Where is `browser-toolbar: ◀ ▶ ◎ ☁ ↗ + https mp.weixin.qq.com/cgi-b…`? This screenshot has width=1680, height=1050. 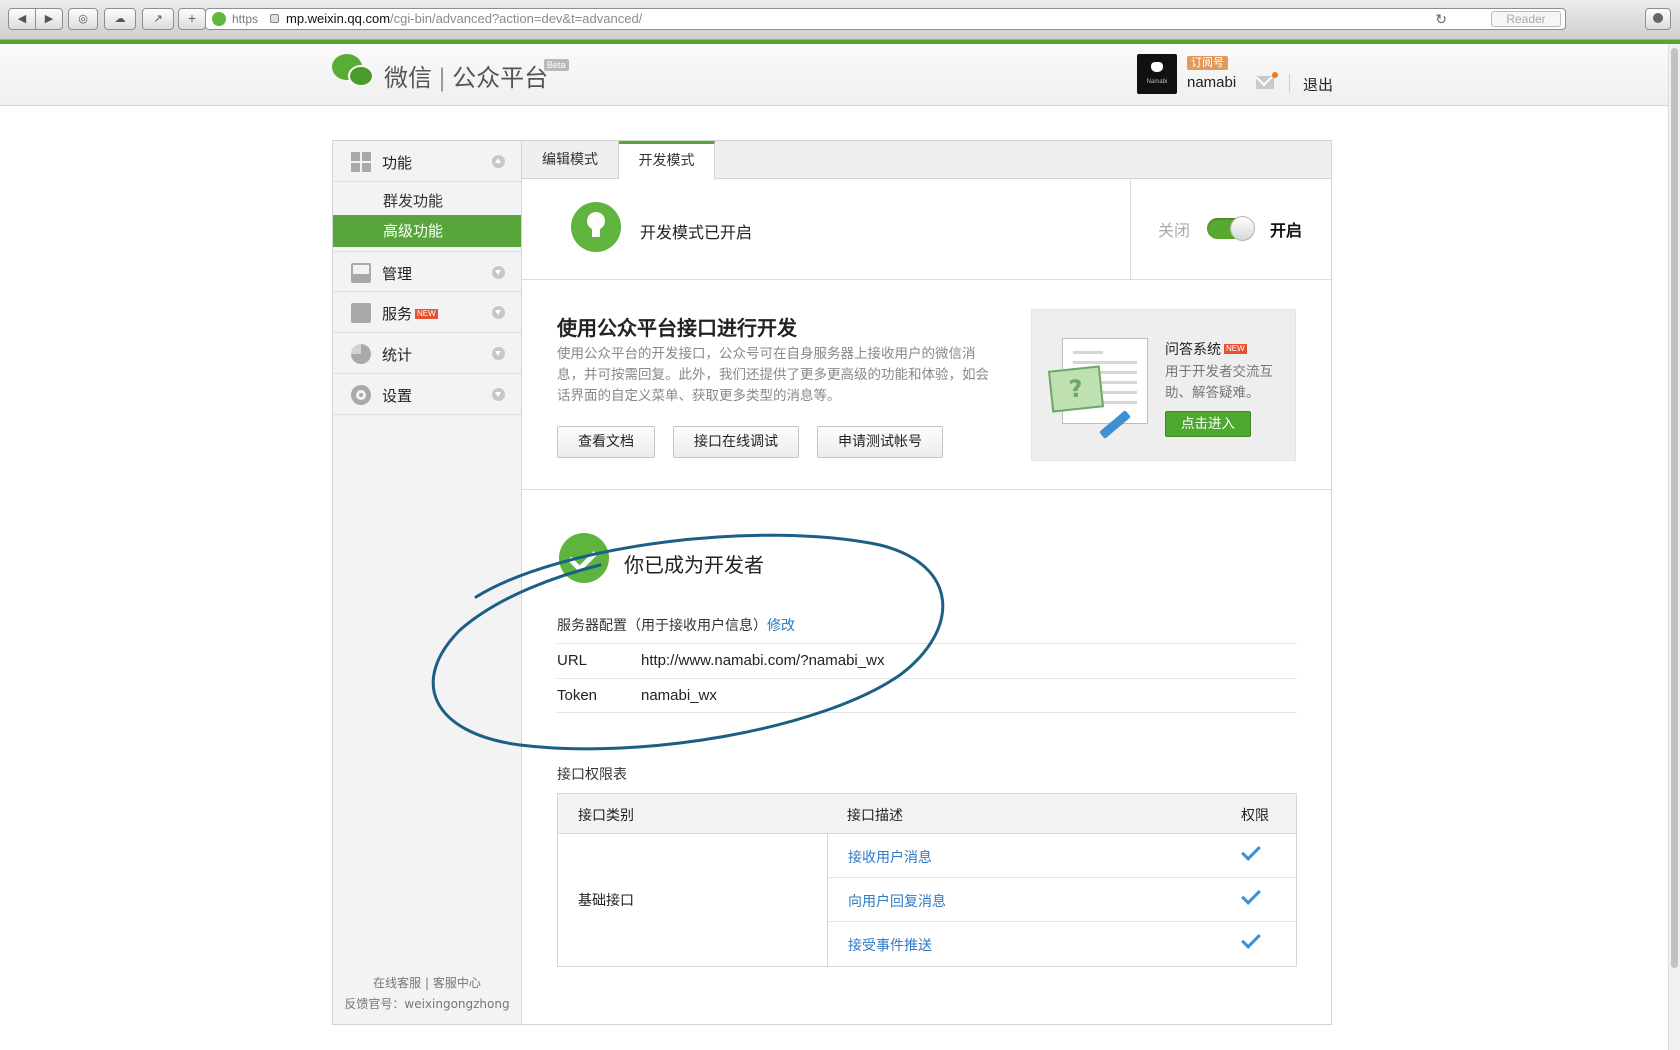 browser-toolbar: ◀ ▶ ◎ ☁ ↗ + https mp.weixin.qq.com/cgi-b… is located at coordinates (840, 20).